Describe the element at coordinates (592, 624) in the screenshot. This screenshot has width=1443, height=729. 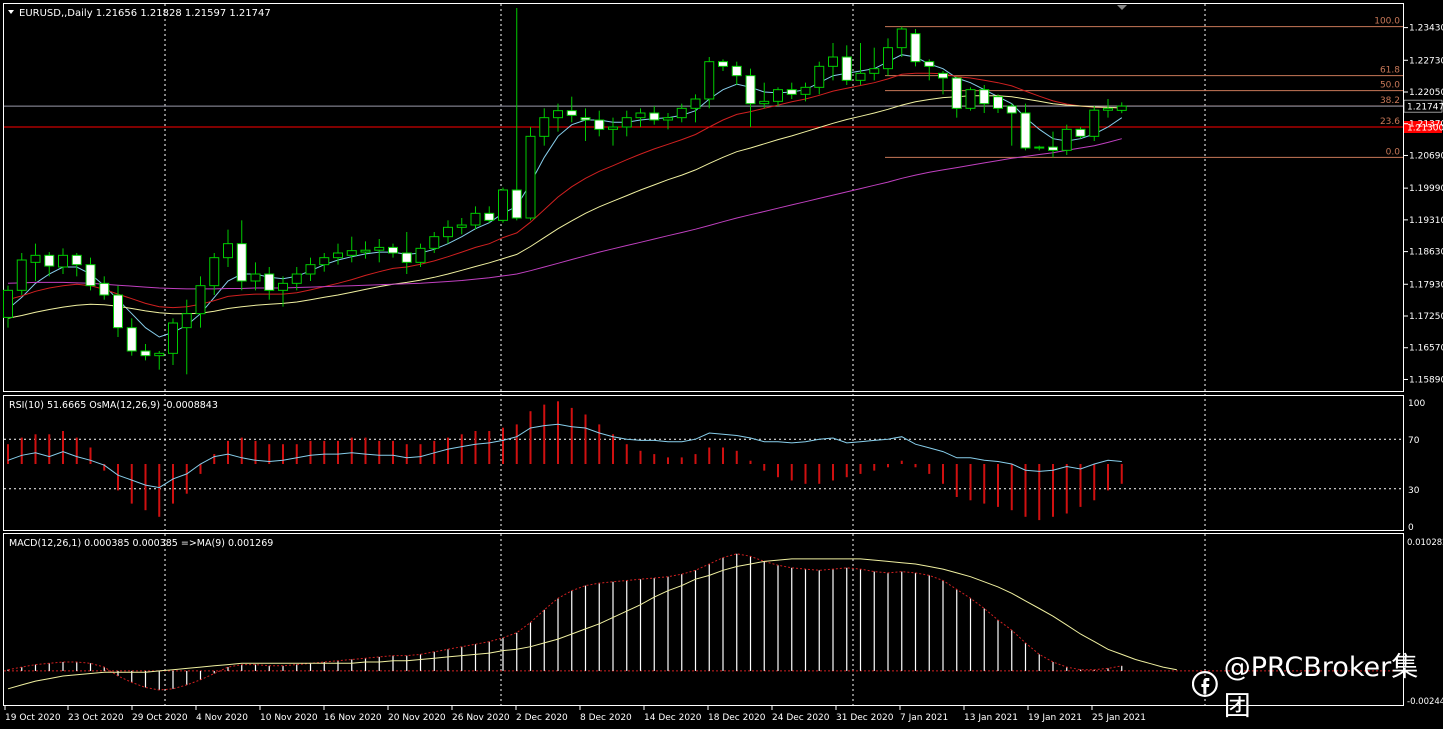
I see `macd-signal-line` at that location.